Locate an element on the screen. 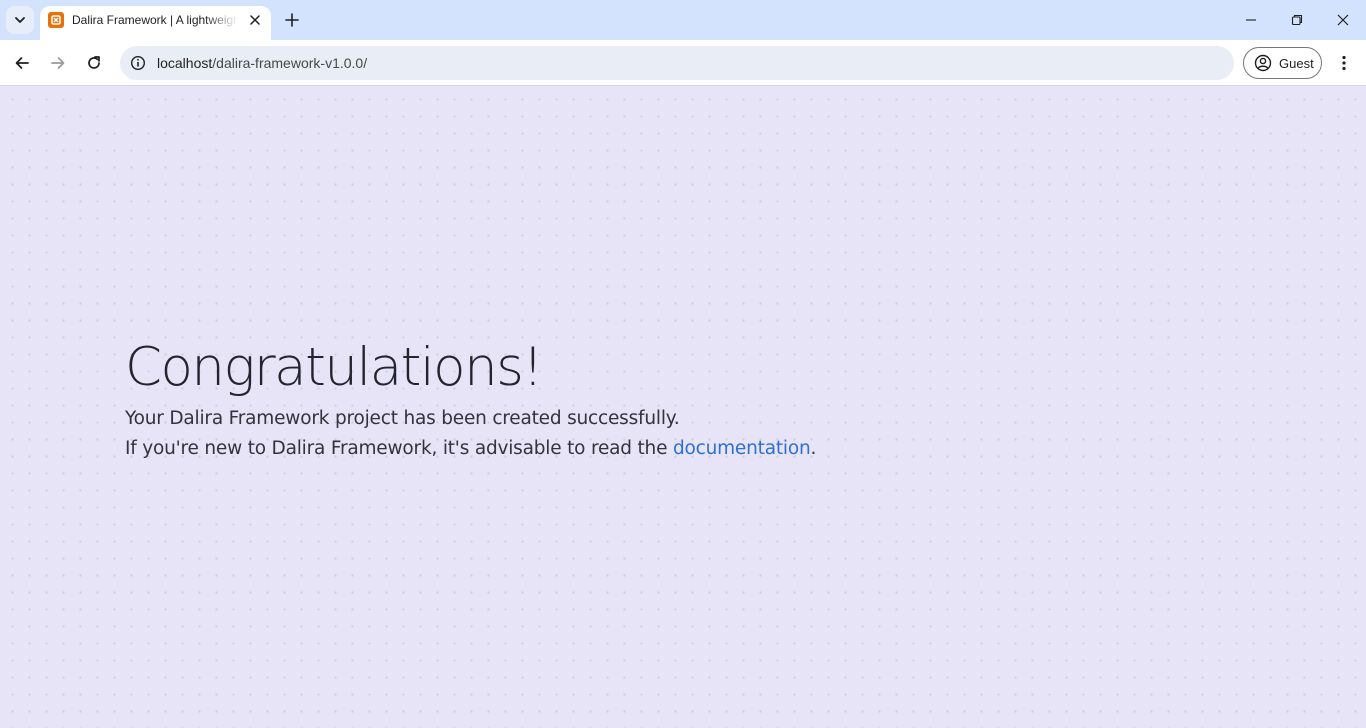  back-button is located at coordinates (22, 63).